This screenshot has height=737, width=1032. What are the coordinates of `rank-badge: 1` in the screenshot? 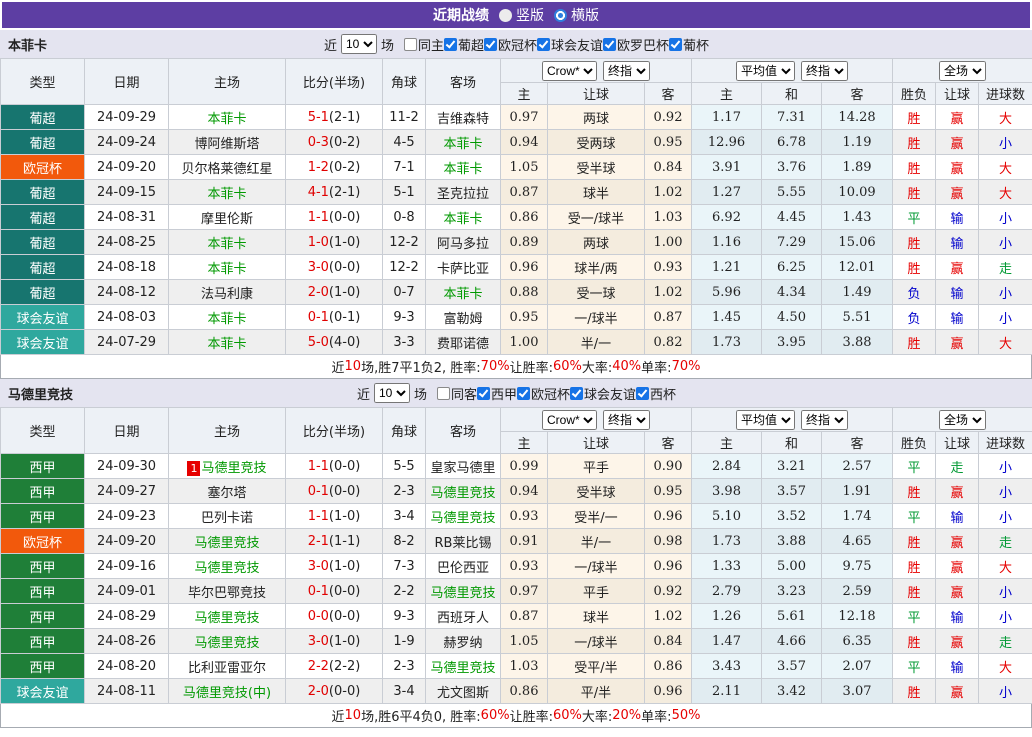 It's located at (194, 468).